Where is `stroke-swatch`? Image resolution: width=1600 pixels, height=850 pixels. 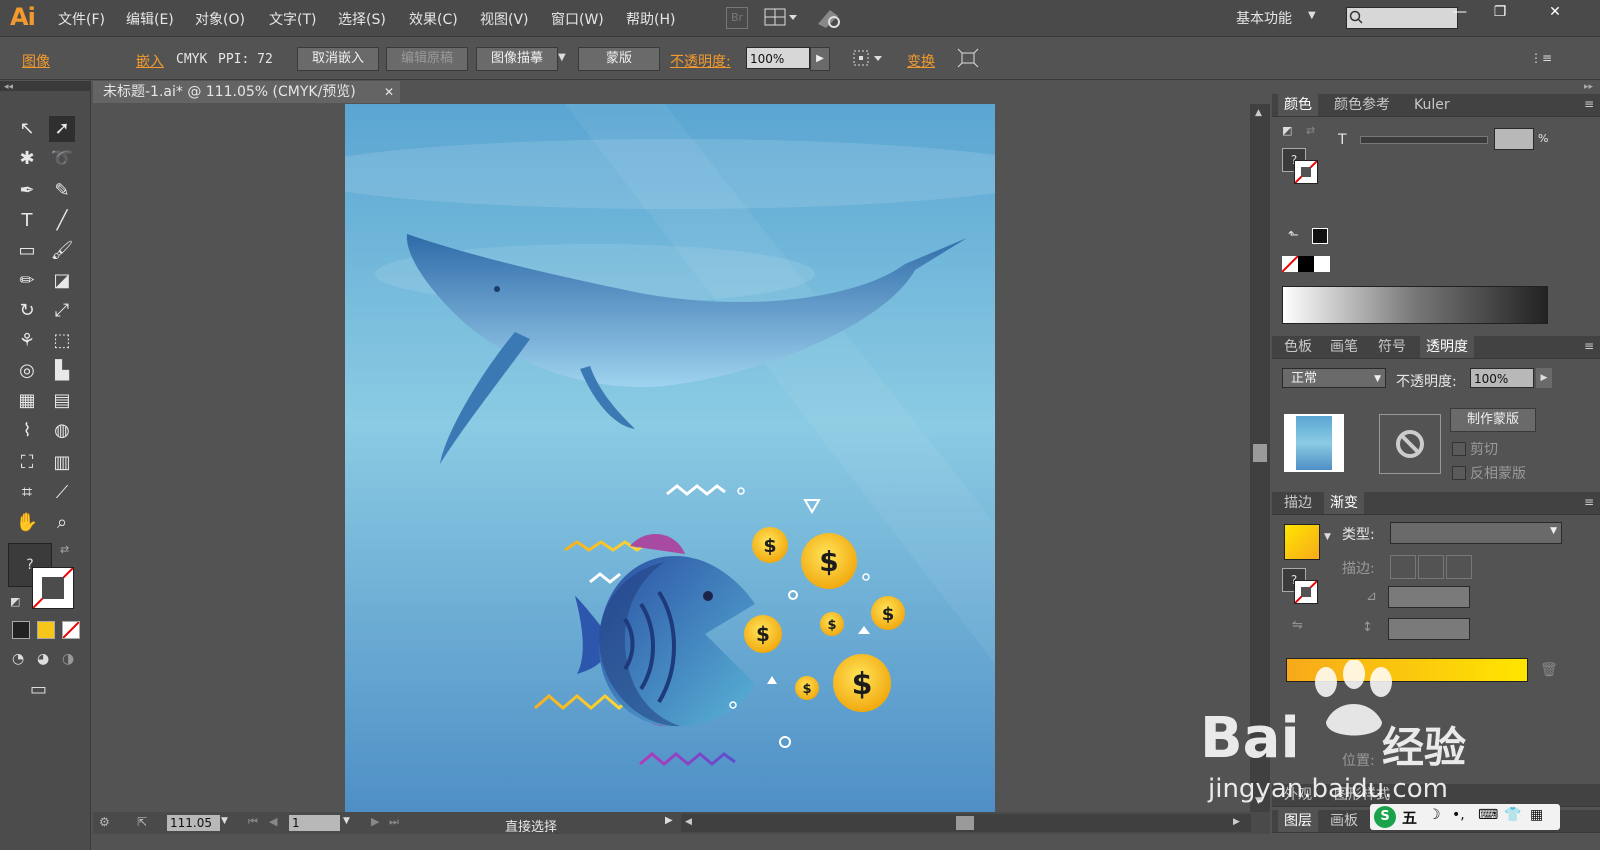
stroke-swatch is located at coordinates (53, 588).